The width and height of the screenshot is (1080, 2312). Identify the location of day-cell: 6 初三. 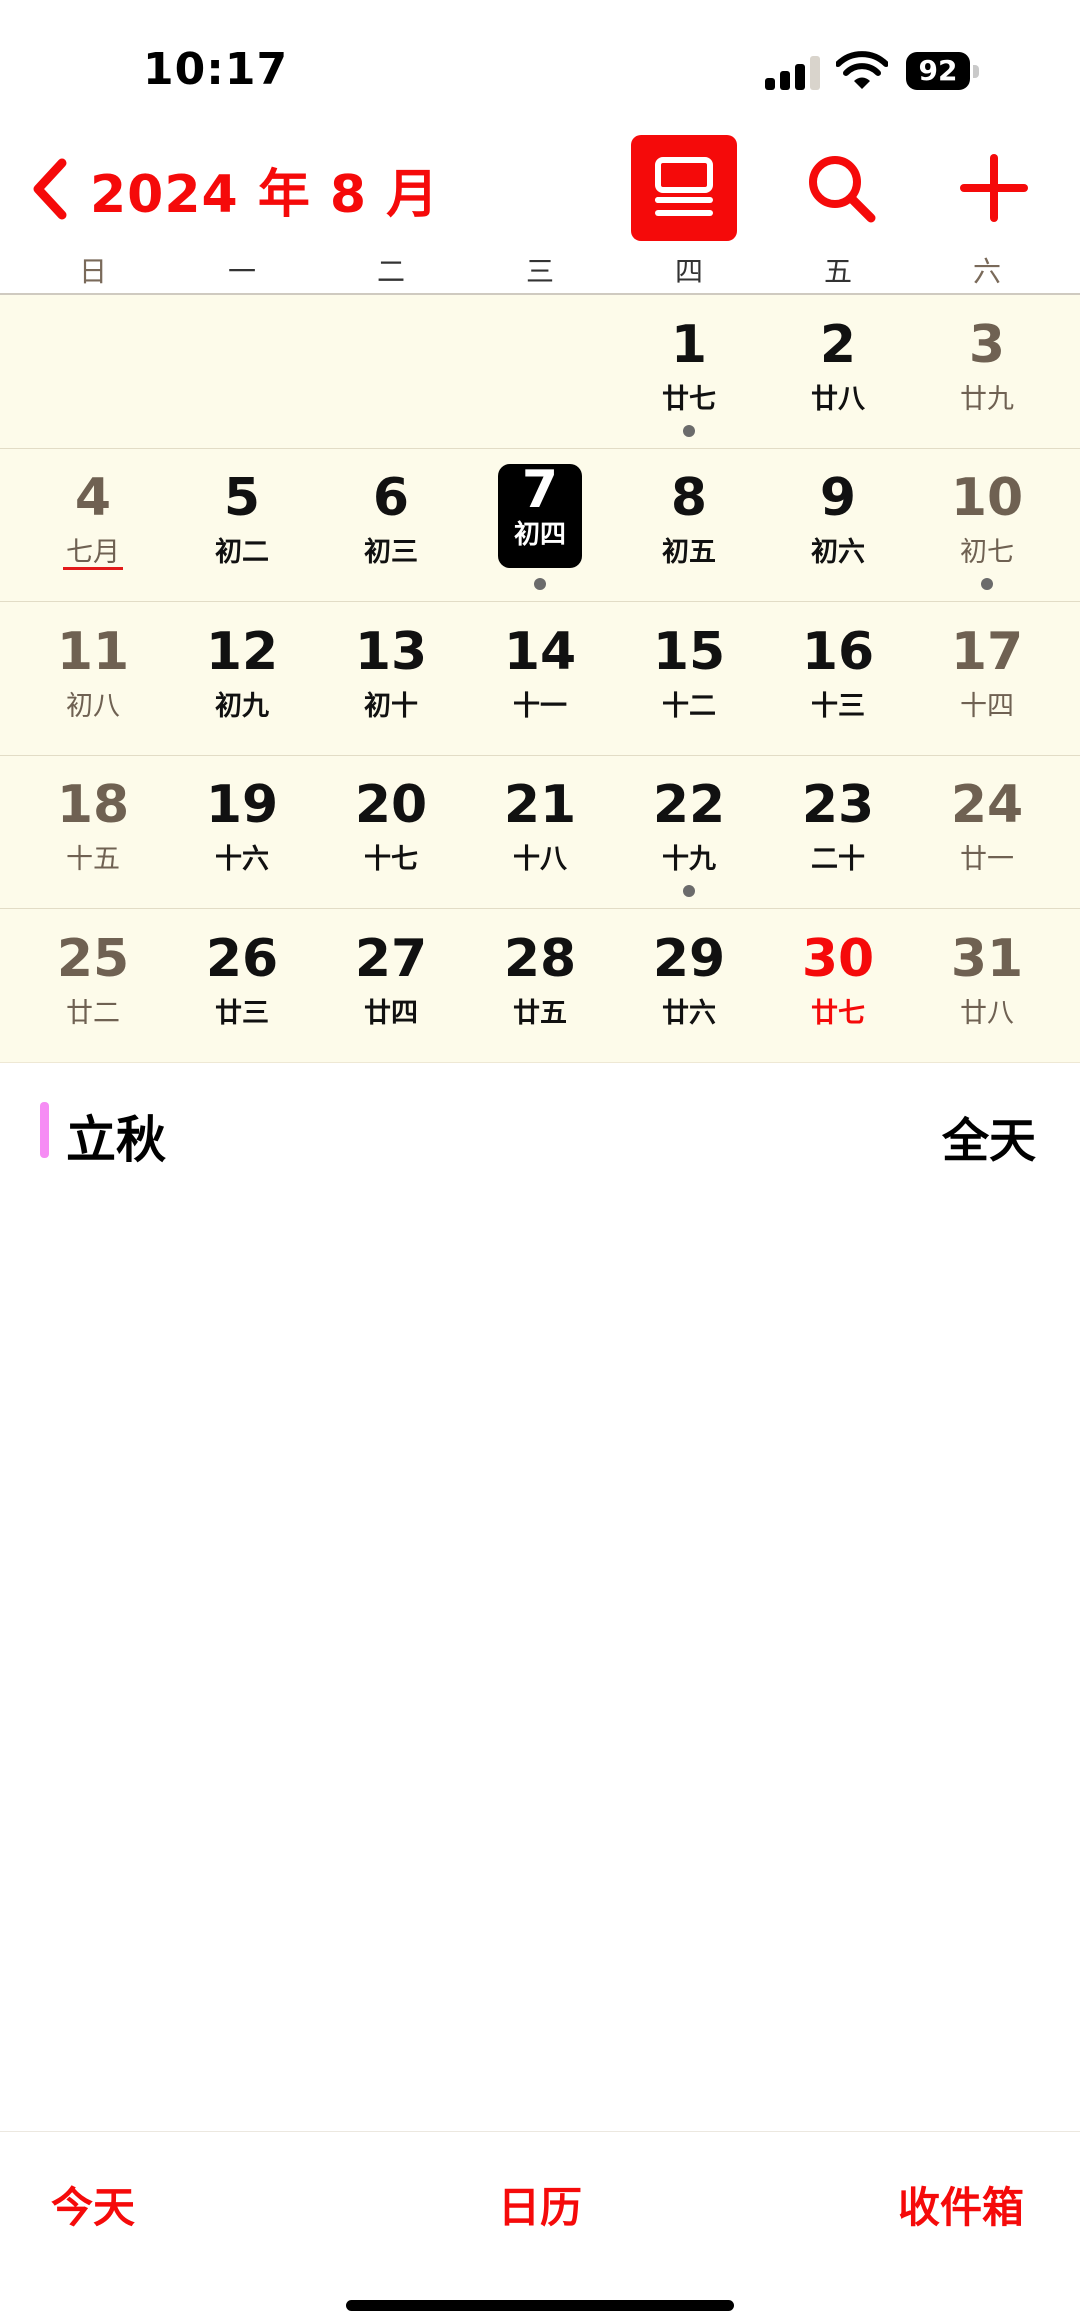
(391, 524).